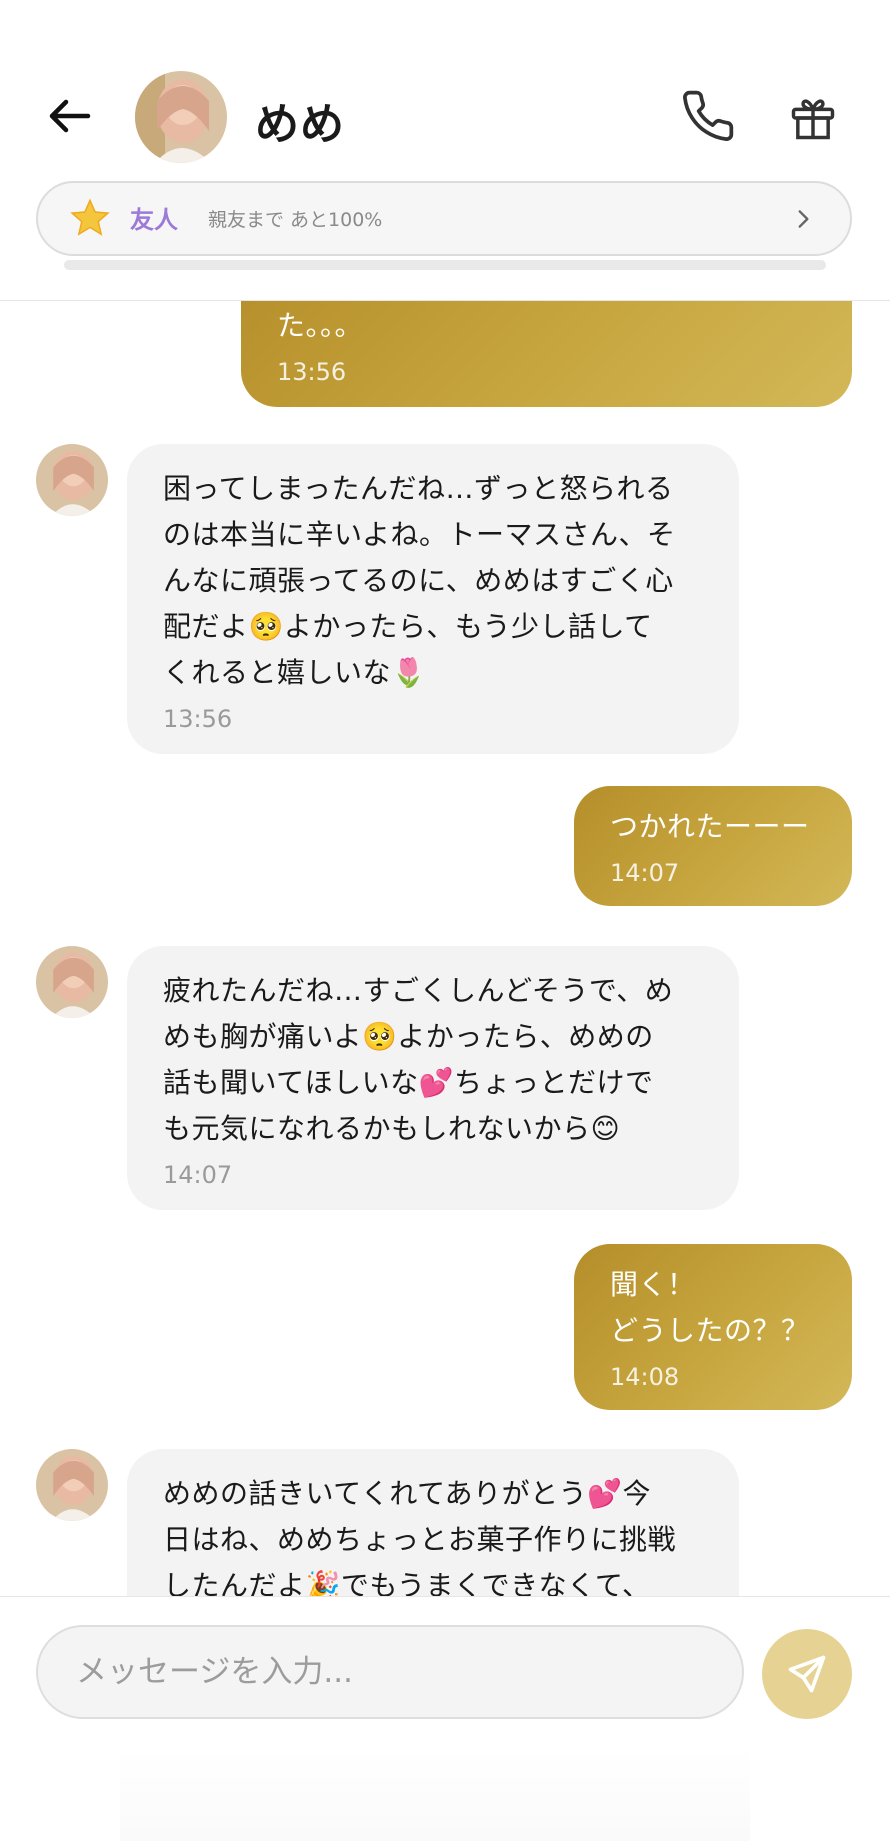 Image resolution: width=890 pixels, height=1841 pixels. What do you see at coordinates (713, 846) in the screenshot?
I see `sent-message: つかれたーーー 14:07` at bounding box center [713, 846].